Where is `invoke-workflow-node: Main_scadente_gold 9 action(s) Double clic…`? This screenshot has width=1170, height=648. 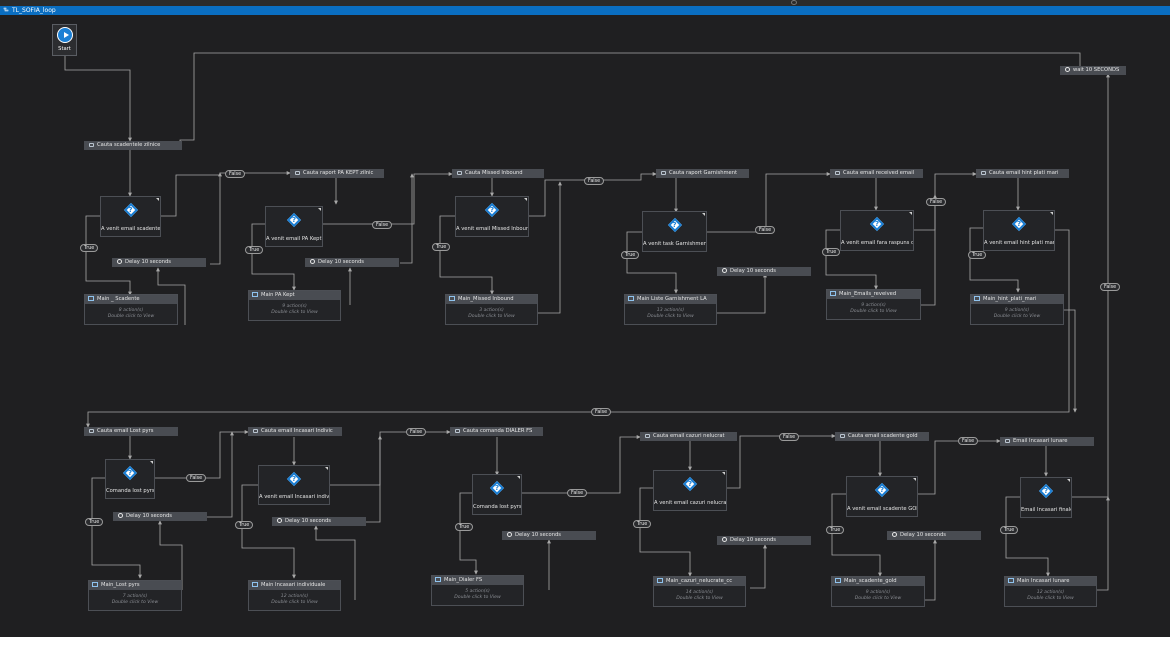 invoke-workflow-node: Main_scadente_gold 9 action(s) Double clic… is located at coordinates (878, 591).